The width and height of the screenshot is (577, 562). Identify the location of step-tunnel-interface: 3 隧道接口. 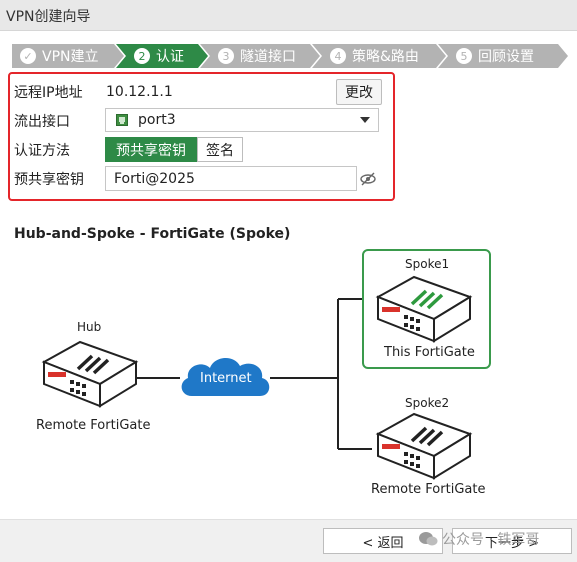
(260, 56).